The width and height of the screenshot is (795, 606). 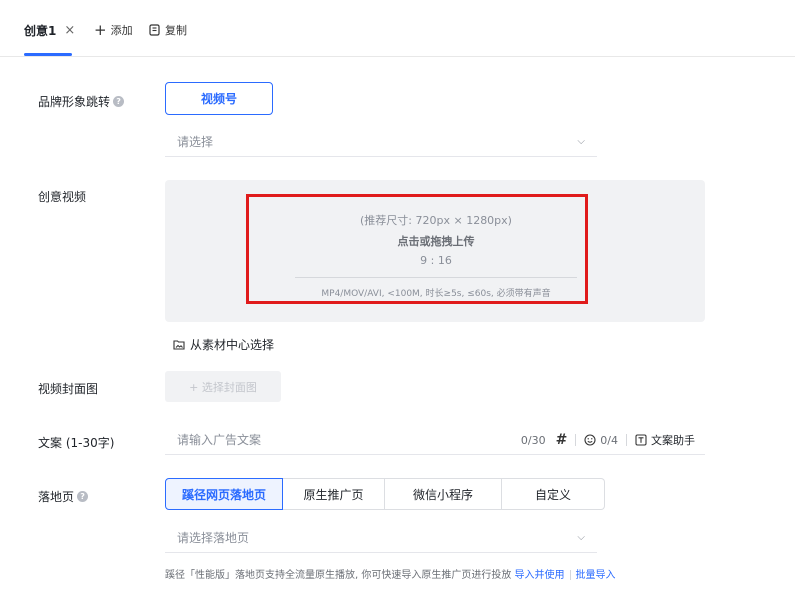 What do you see at coordinates (62, 197) in the screenshot?
I see `creative-video-label: 创意视频` at bounding box center [62, 197].